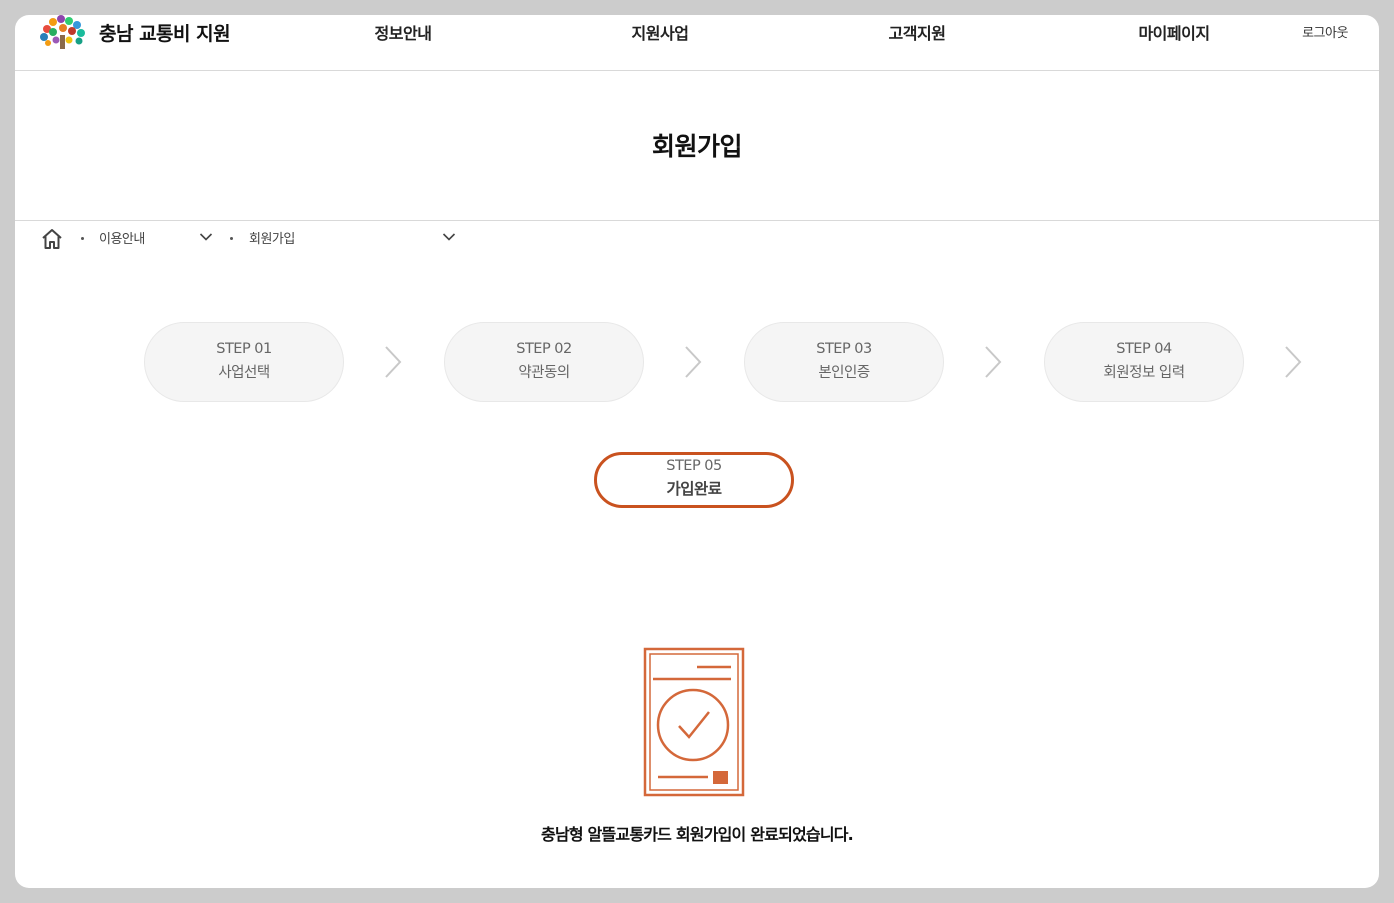 The width and height of the screenshot is (1394, 903). Describe the element at coordinates (917, 32) in the screenshot. I see `nav-customer-support: 고객지원` at that location.